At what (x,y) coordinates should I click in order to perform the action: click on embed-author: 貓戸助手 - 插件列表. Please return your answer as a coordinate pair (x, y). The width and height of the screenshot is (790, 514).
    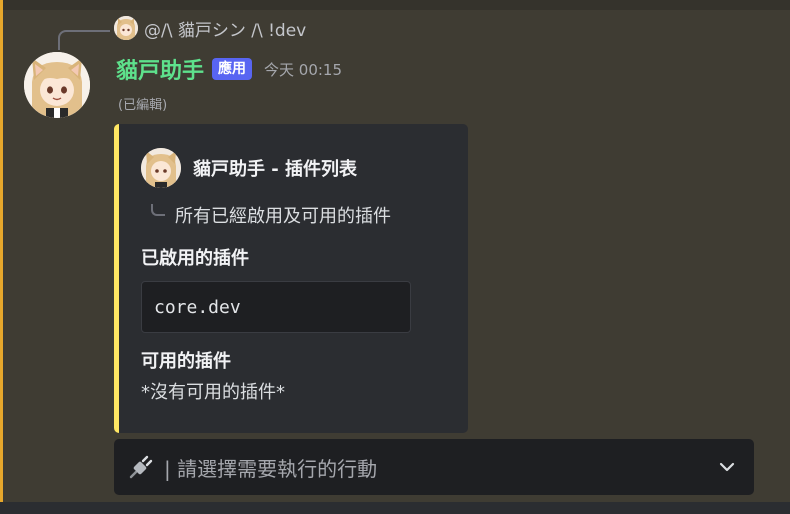
    Looking at the image, I should click on (249, 168).